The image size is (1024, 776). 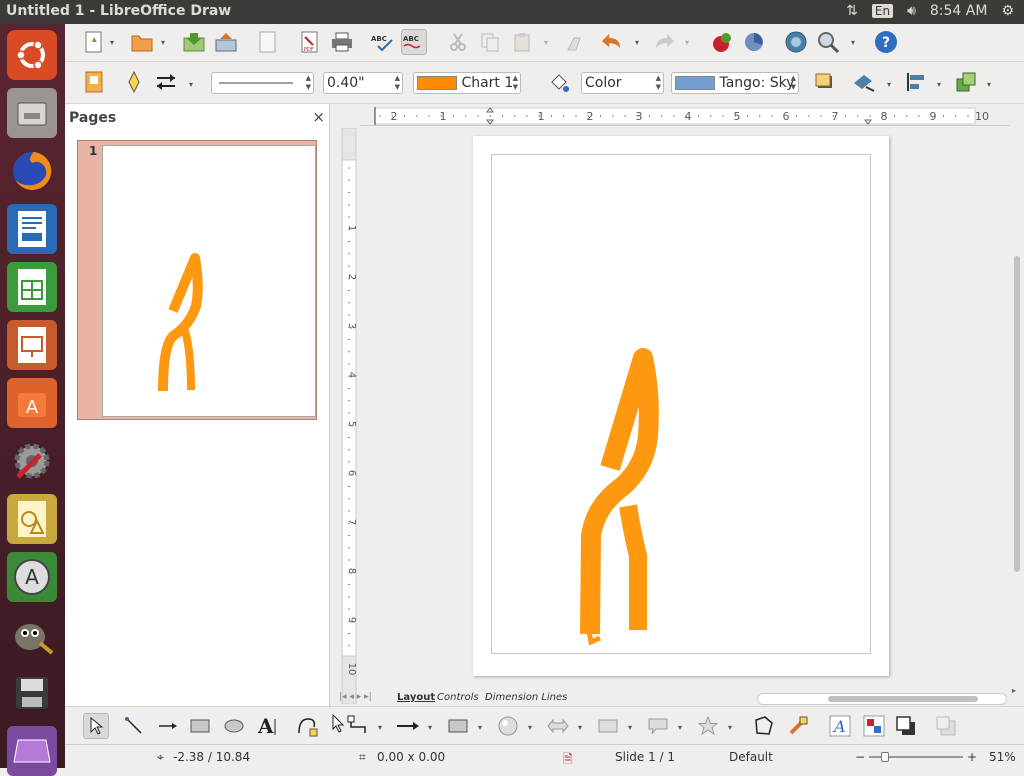 What do you see at coordinates (860, 757) in the screenshot?
I see `zoom-out-icon: −` at bounding box center [860, 757].